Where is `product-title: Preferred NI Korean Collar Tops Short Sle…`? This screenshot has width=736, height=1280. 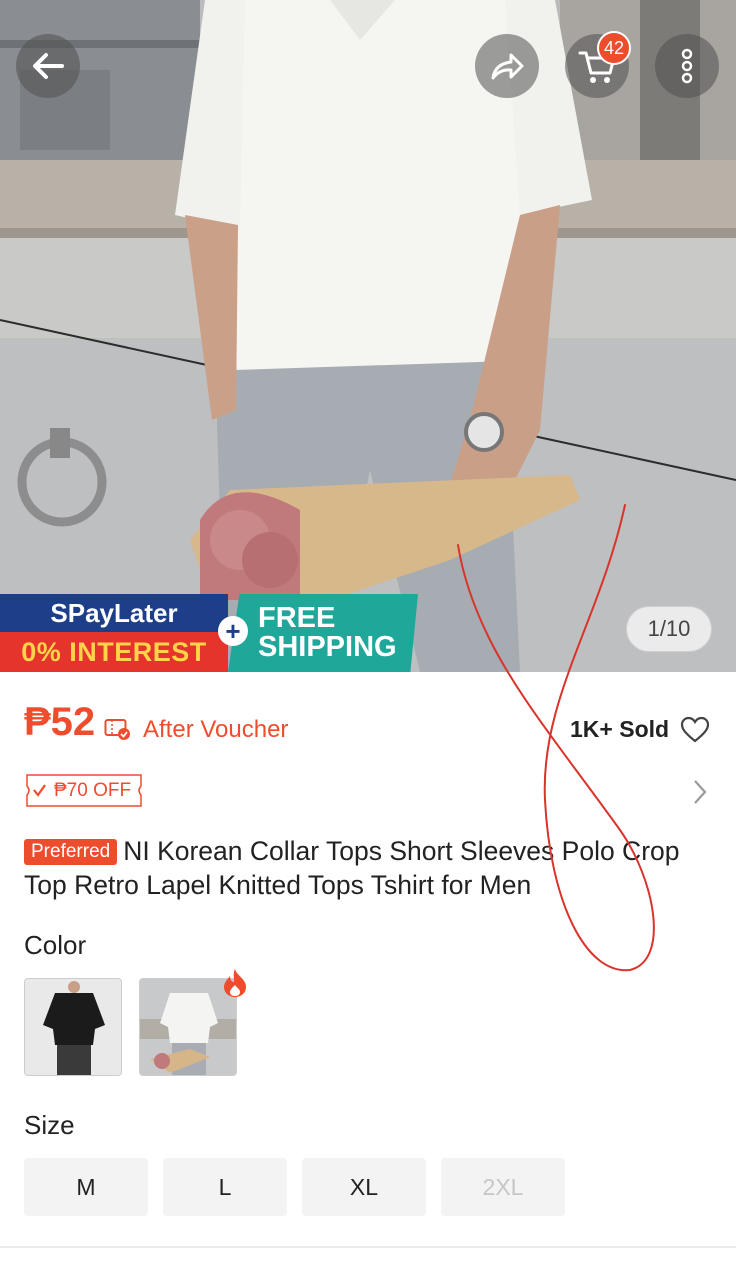
product-title: Preferred NI Korean Collar Tops Short Sle… is located at coordinates (364, 868).